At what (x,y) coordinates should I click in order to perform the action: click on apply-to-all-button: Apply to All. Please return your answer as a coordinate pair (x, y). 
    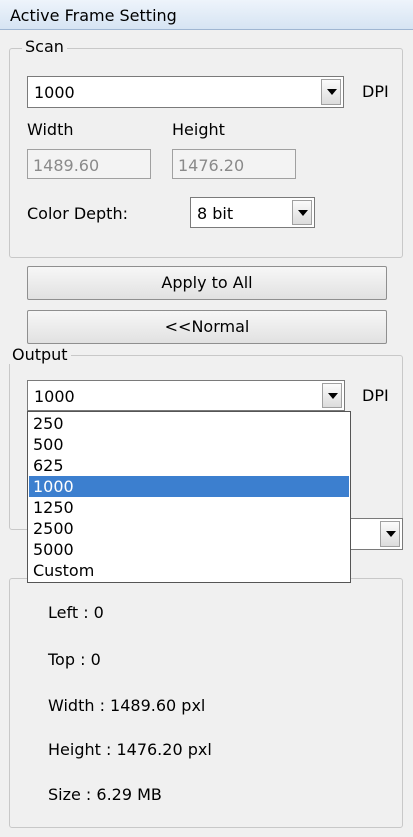
    Looking at the image, I should click on (207, 283).